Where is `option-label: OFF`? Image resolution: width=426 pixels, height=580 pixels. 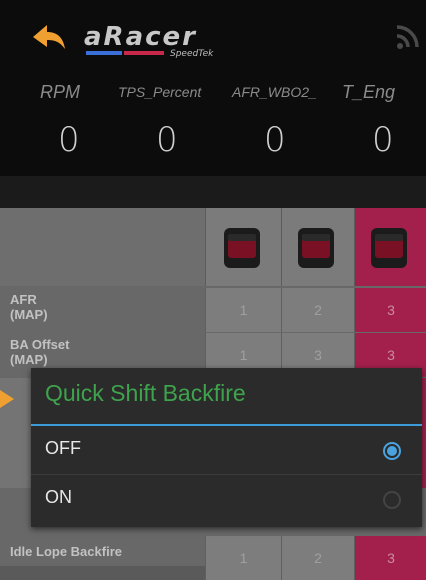 option-label: OFF is located at coordinates (63, 448).